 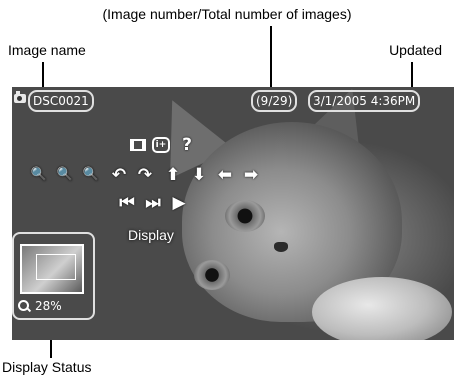 I want to click on thumbnail-preview, so click(x=52, y=269).